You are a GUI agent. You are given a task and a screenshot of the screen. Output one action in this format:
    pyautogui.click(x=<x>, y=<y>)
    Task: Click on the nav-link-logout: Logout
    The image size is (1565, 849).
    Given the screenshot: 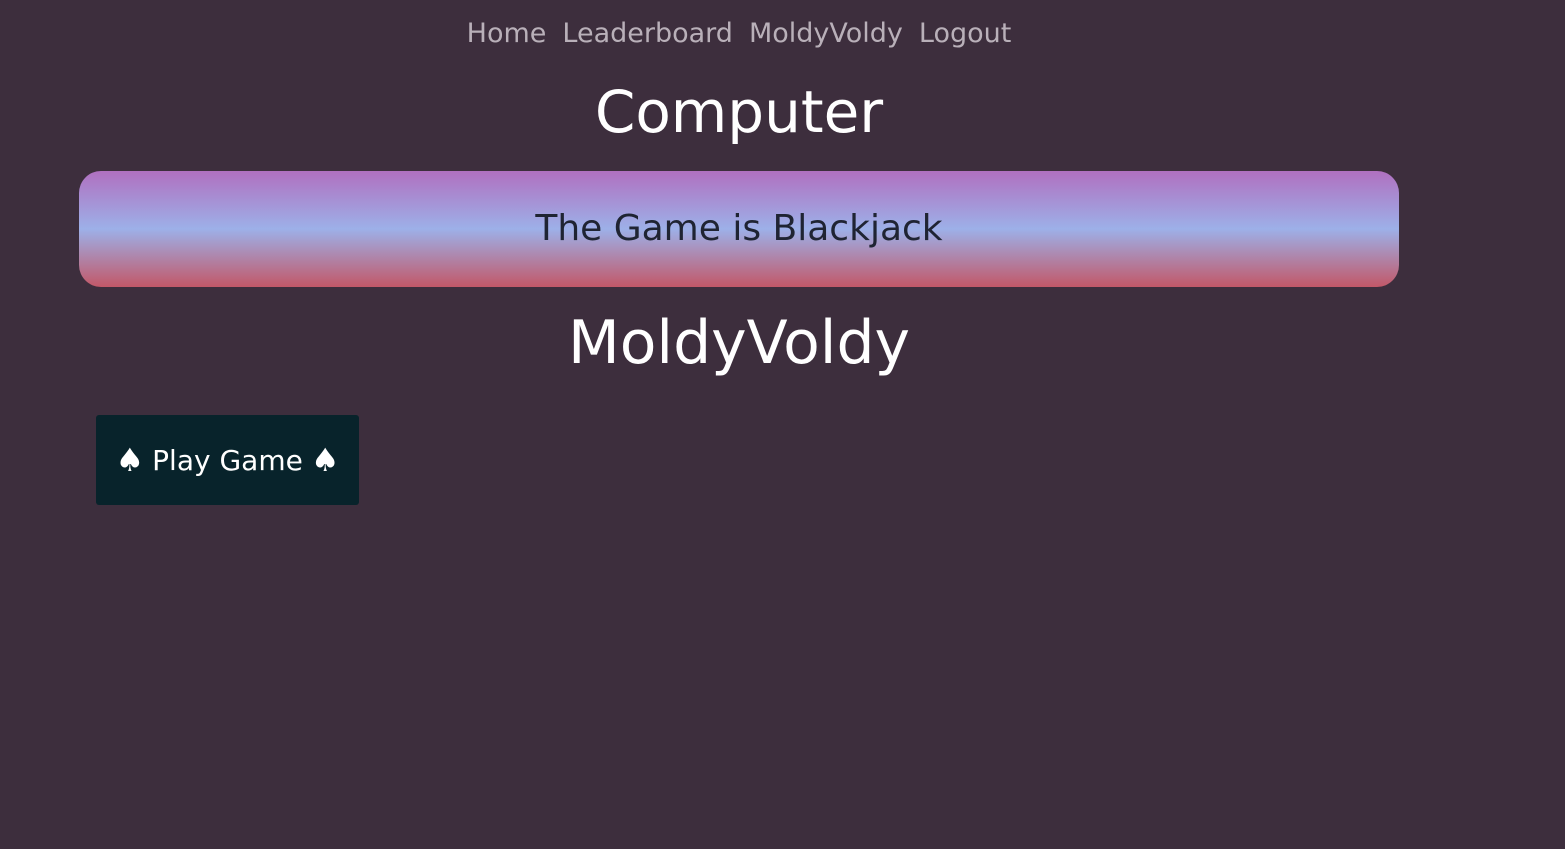 What is the action you would take?
    pyautogui.click(x=965, y=34)
    